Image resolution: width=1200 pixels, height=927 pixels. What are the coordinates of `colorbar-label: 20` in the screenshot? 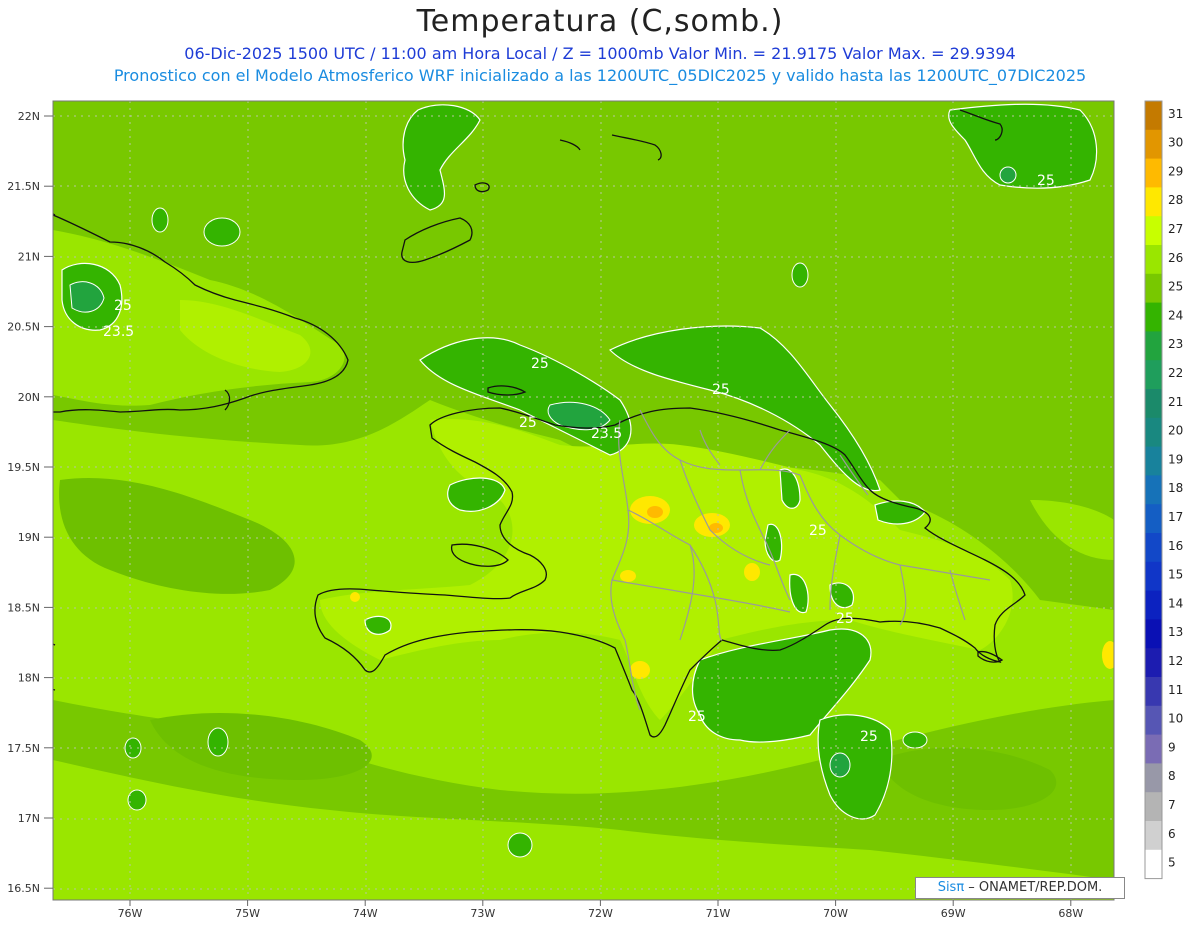 It's located at (1175, 431).